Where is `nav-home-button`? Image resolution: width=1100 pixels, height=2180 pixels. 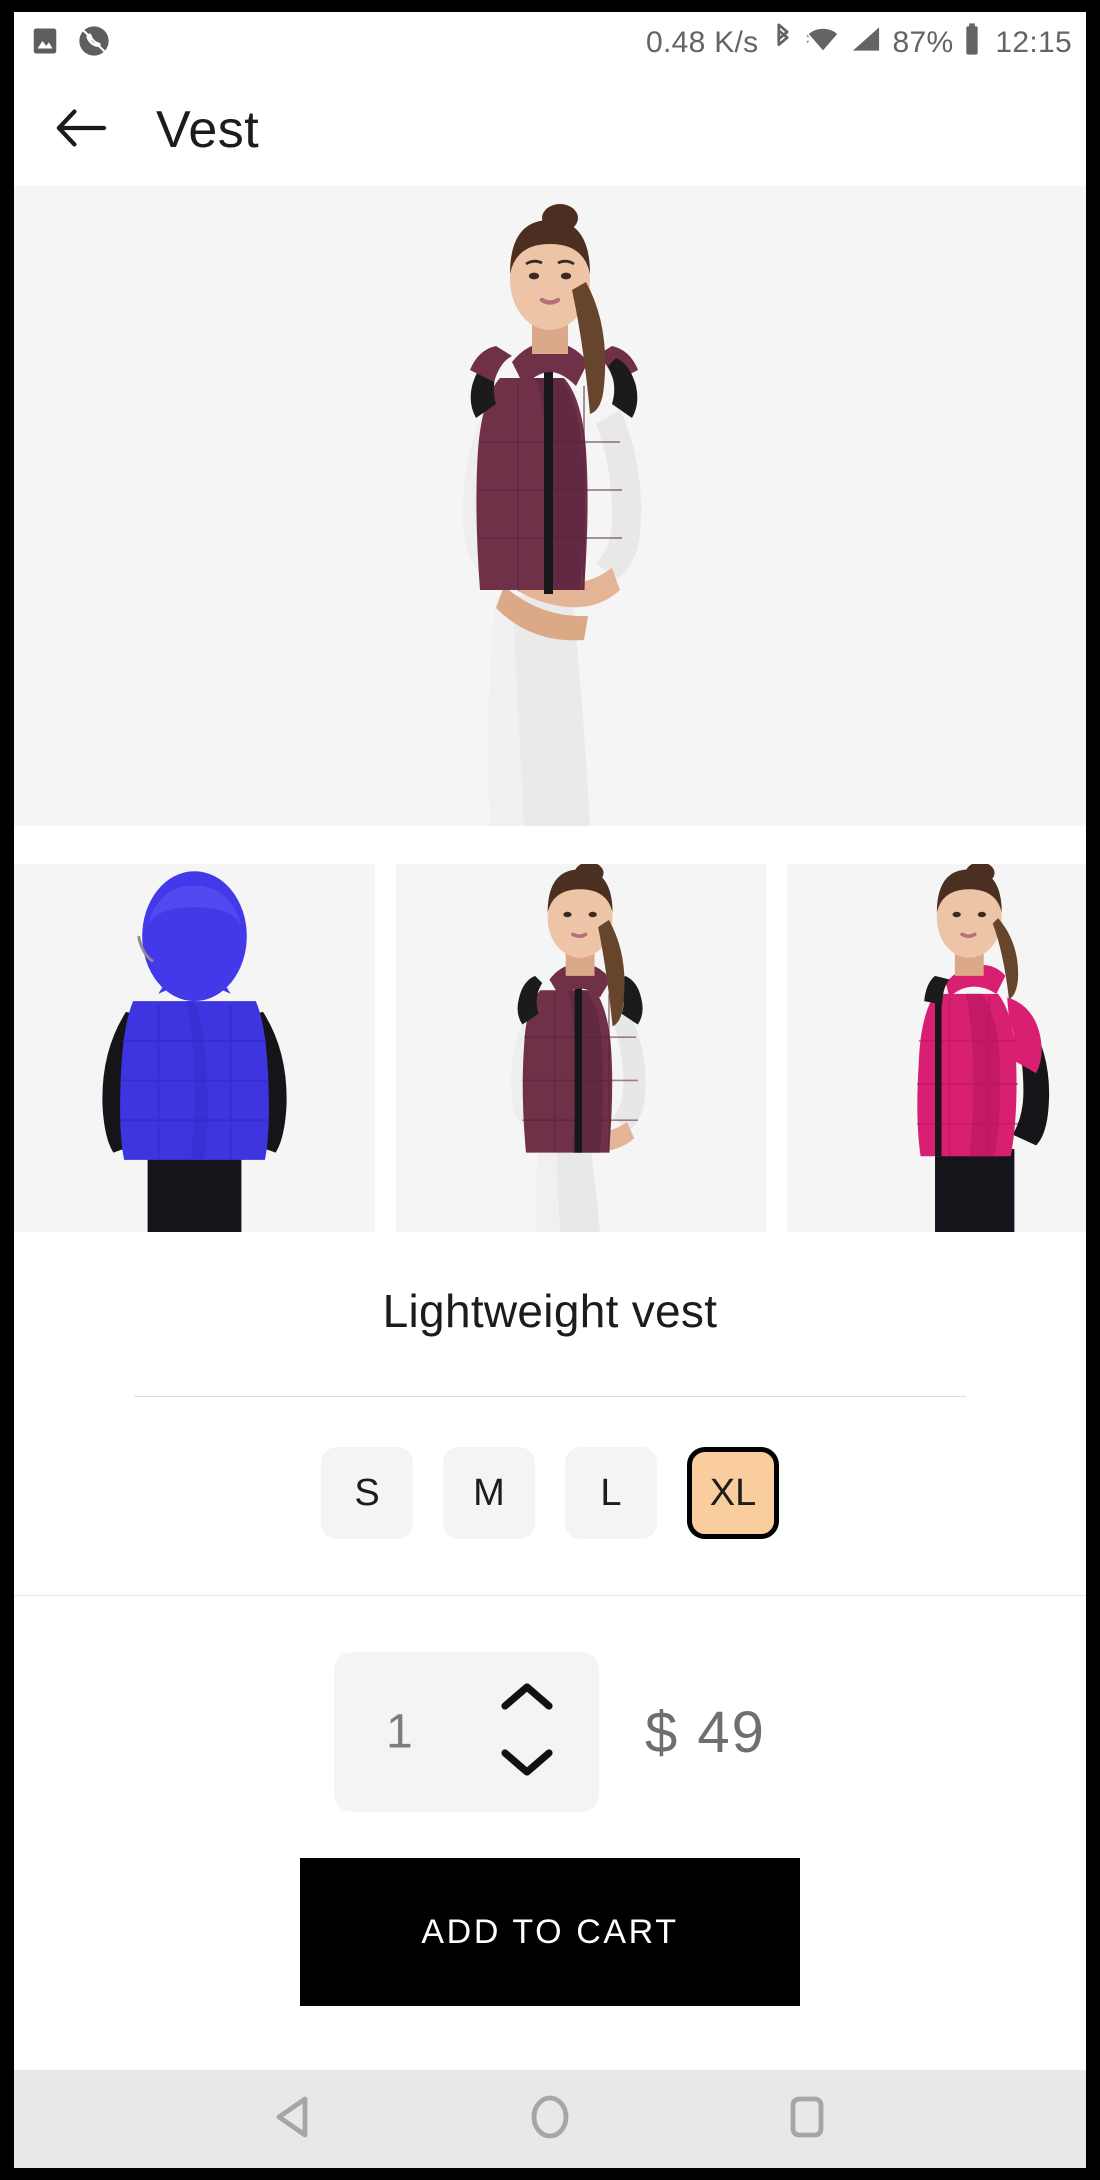
nav-home-button is located at coordinates (550, 2119).